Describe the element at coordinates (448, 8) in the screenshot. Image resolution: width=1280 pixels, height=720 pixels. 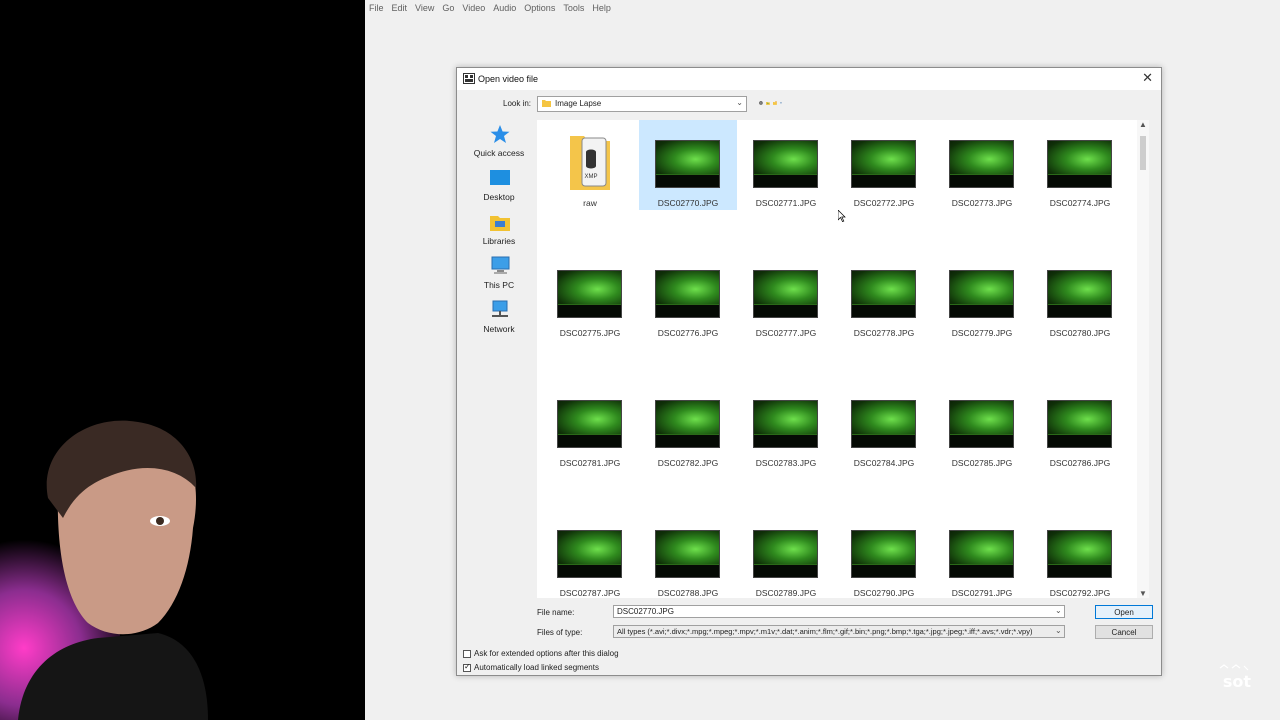
I see `menu-go: Go` at that location.